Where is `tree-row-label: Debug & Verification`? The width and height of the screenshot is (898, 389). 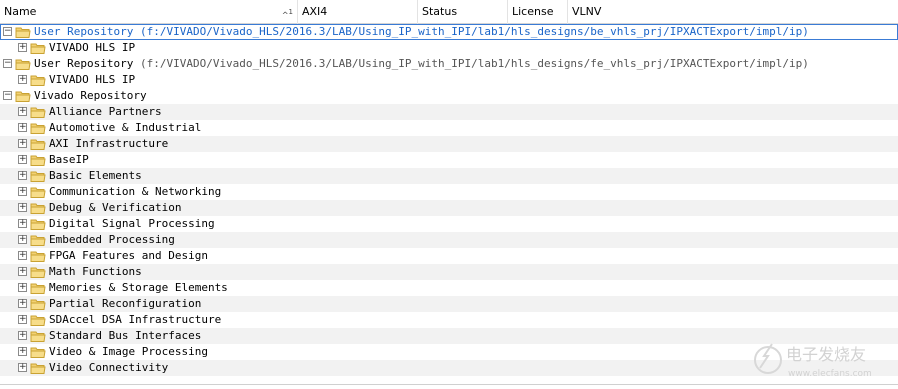 tree-row-label: Debug & Verification is located at coordinates (115, 208).